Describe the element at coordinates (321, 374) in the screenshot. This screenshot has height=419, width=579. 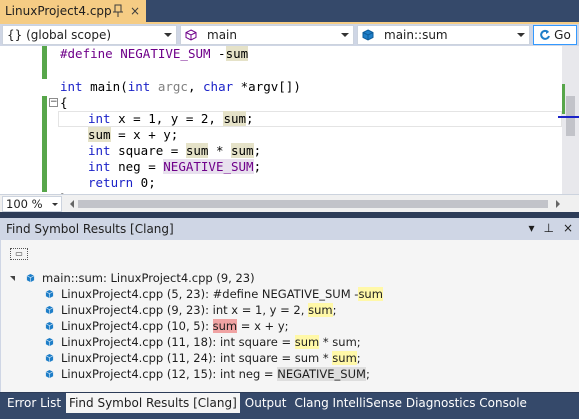
I see `result-match: NEGATIVE_SUM` at that location.